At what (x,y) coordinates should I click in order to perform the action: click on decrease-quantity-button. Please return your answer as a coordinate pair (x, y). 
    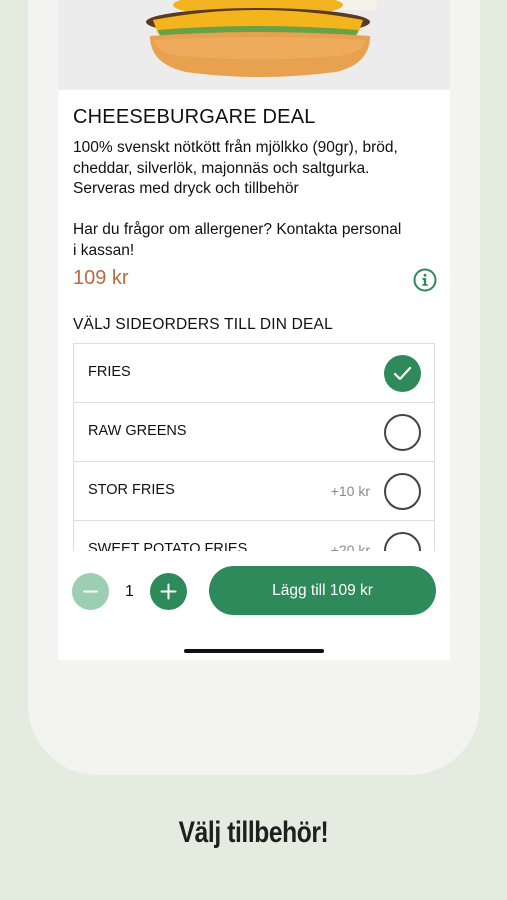
    Looking at the image, I should click on (90, 591).